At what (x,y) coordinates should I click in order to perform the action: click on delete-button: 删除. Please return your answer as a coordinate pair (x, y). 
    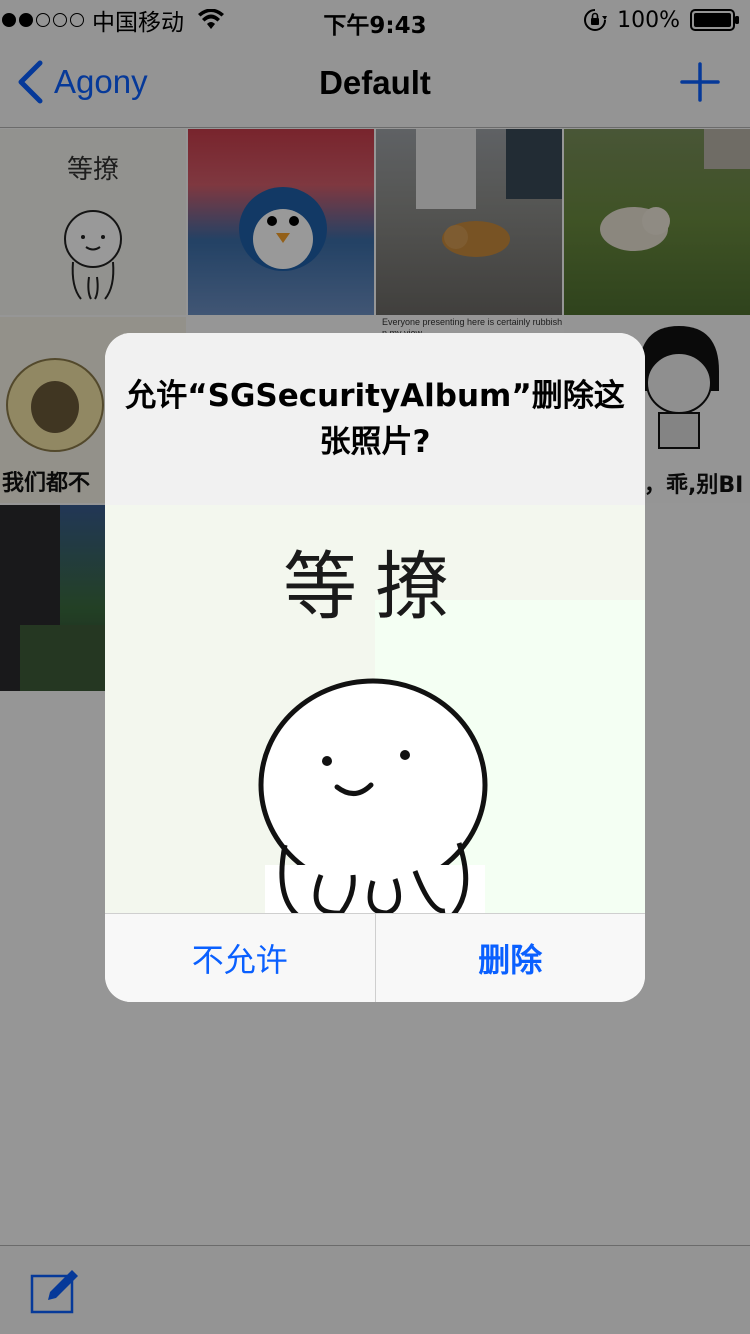
    Looking at the image, I should click on (511, 958).